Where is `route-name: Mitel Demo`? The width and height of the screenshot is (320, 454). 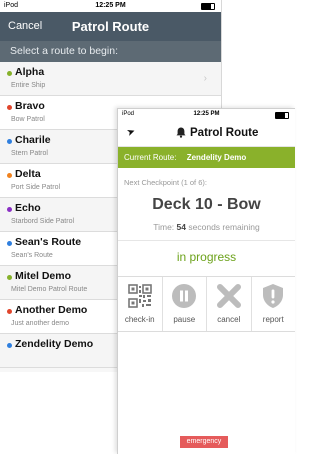
route-name: Mitel Demo is located at coordinates (43, 276).